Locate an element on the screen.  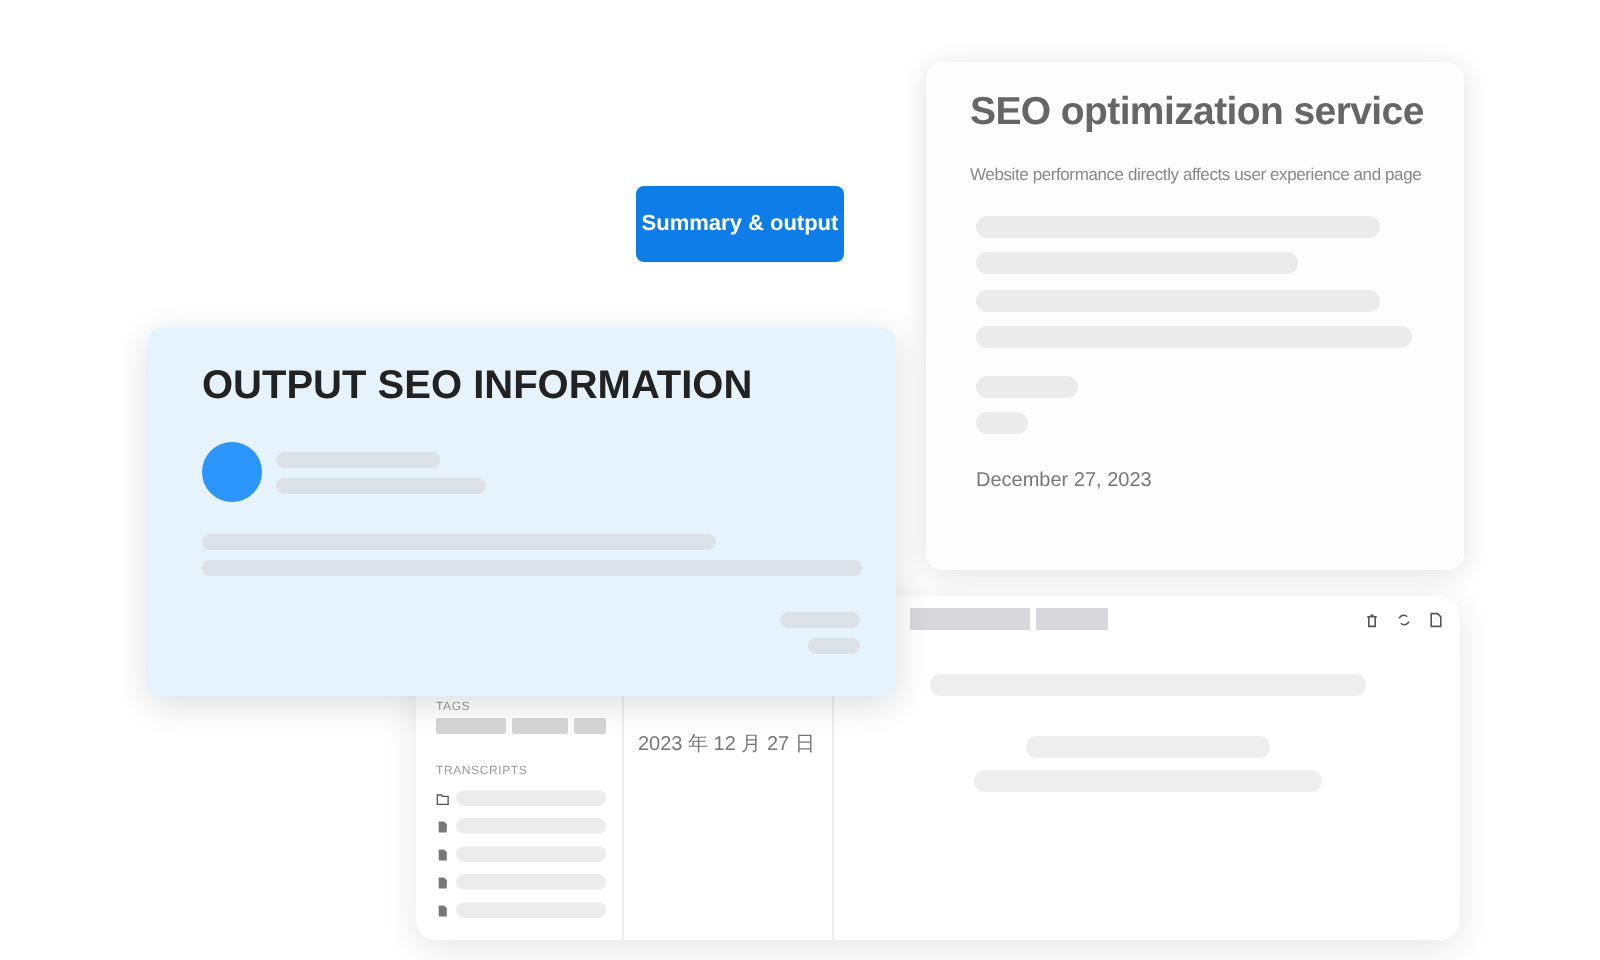
date-text: 2023 年 12 月 27 日 is located at coordinates (726, 745).